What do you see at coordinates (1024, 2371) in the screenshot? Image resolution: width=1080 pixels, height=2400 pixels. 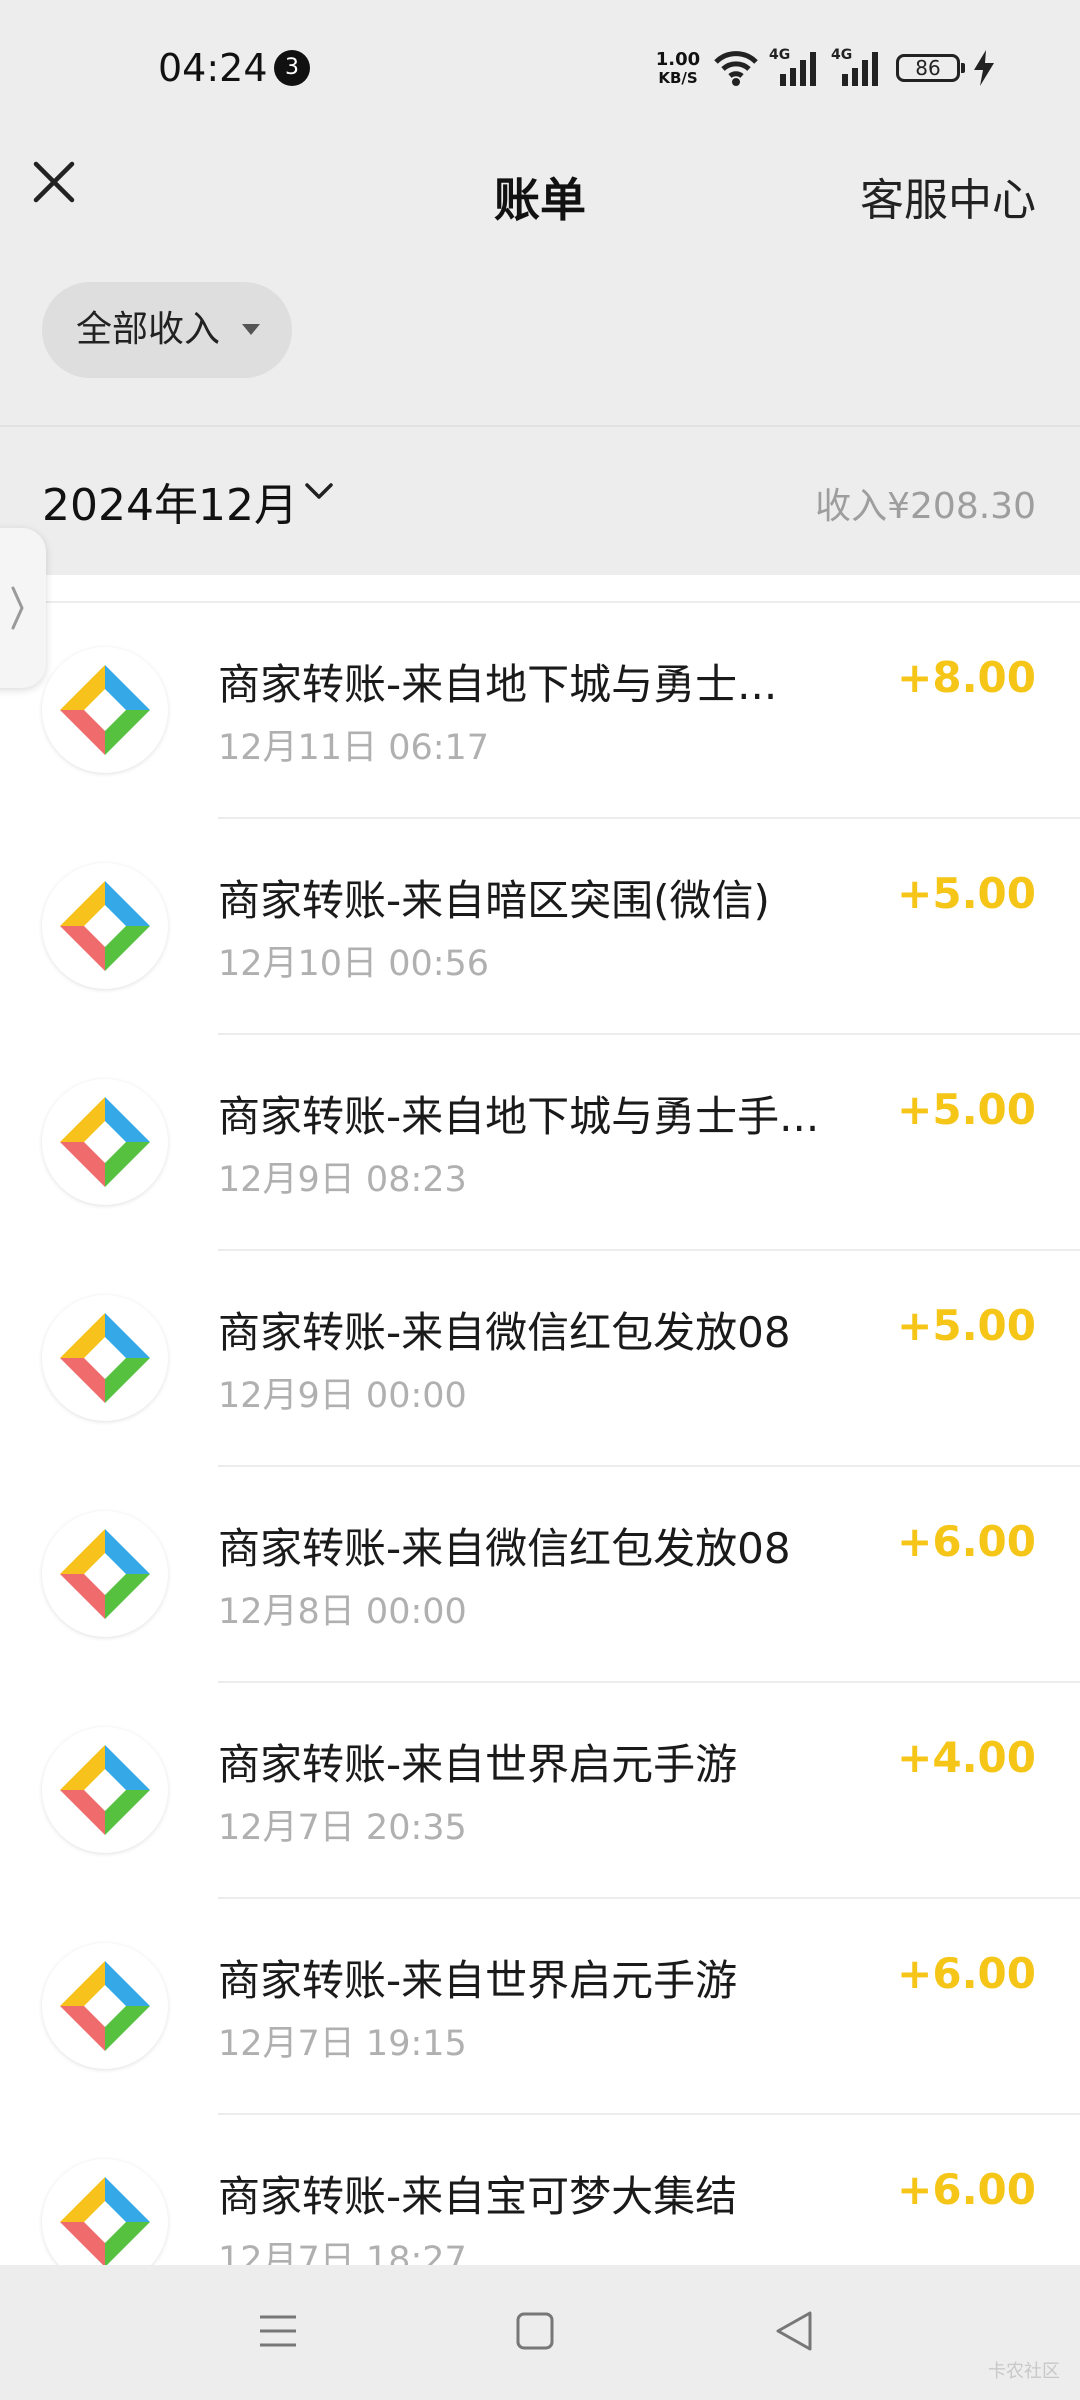 I see `watermark: 卡农社区` at bounding box center [1024, 2371].